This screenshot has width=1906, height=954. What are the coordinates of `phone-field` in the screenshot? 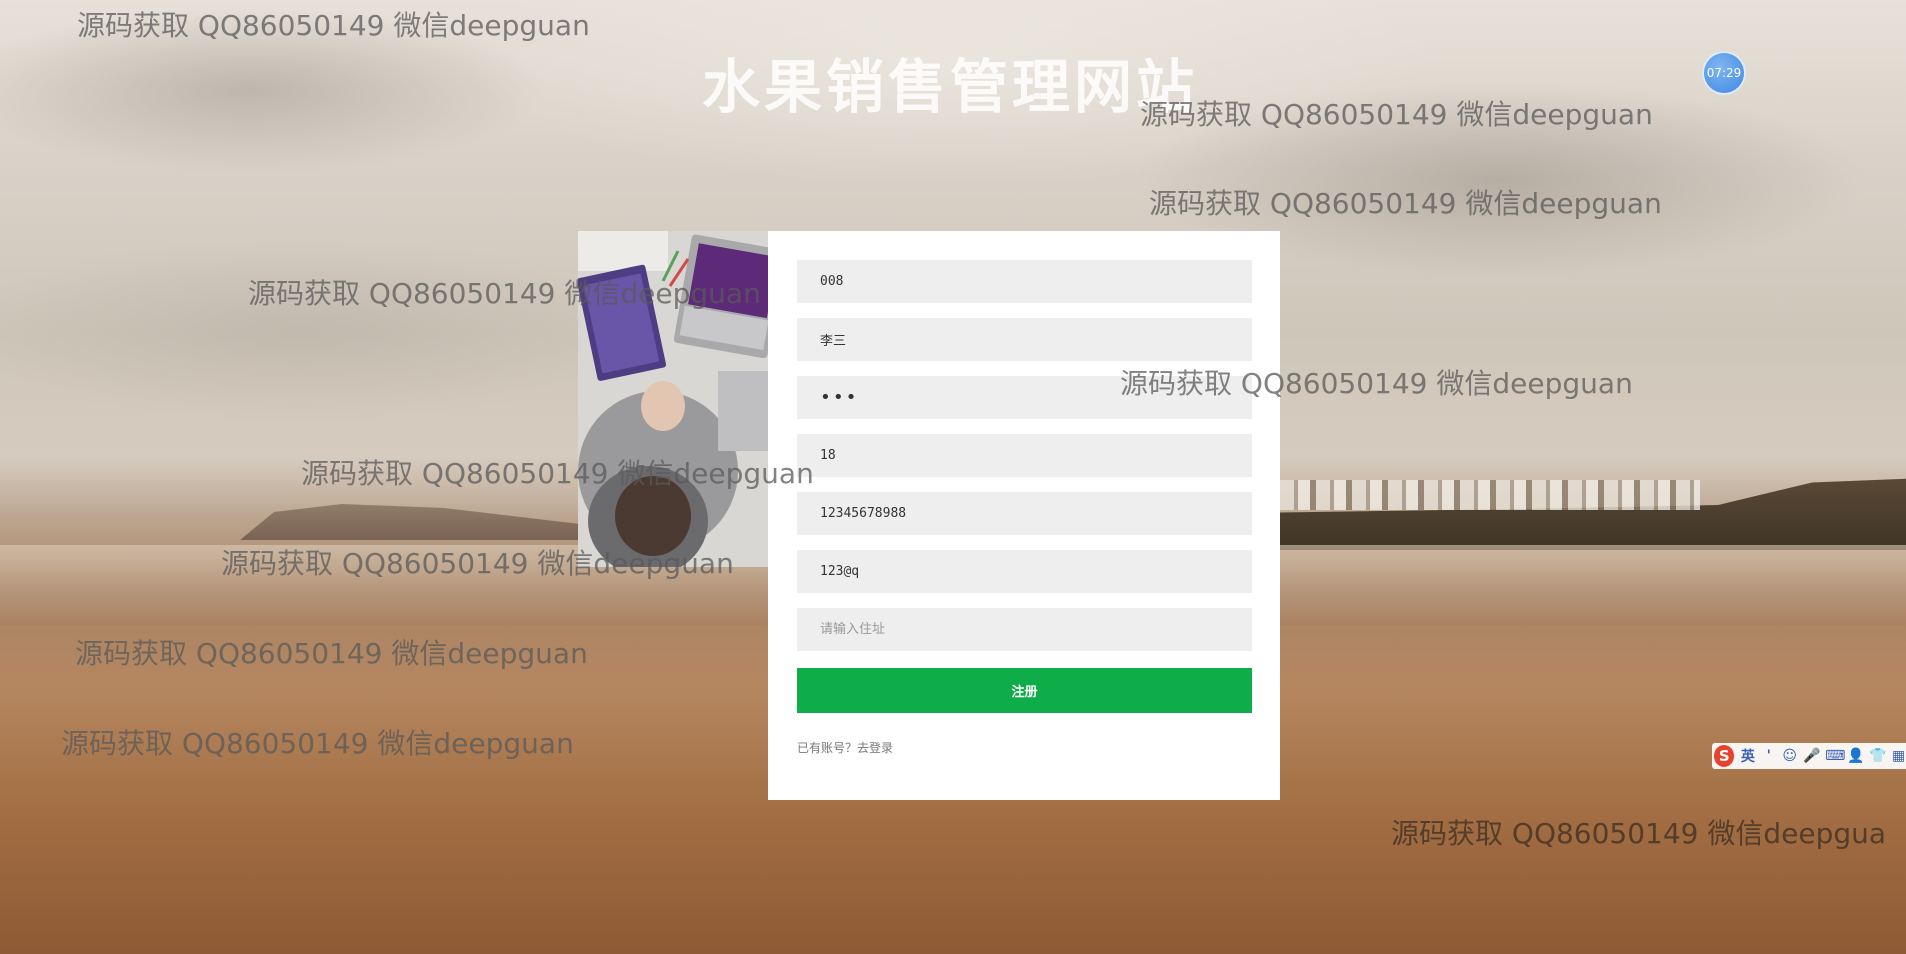 It's located at (1024, 513).